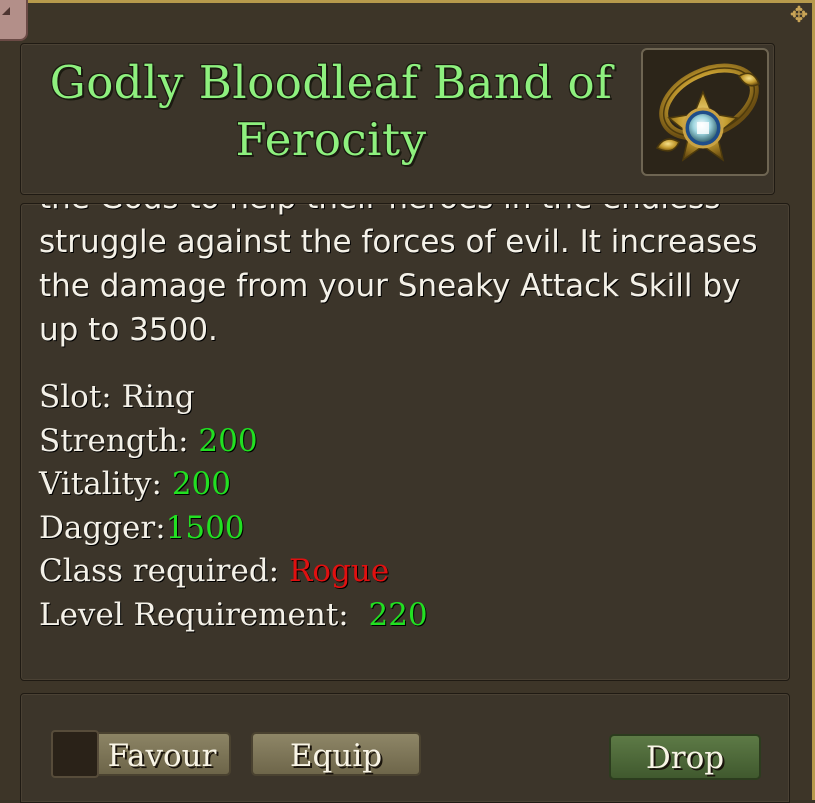  Describe the element at coordinates (331, 111) in the screenshot. I see `item-name: Godly Bloodleaf Band of Ferocity` at that location.